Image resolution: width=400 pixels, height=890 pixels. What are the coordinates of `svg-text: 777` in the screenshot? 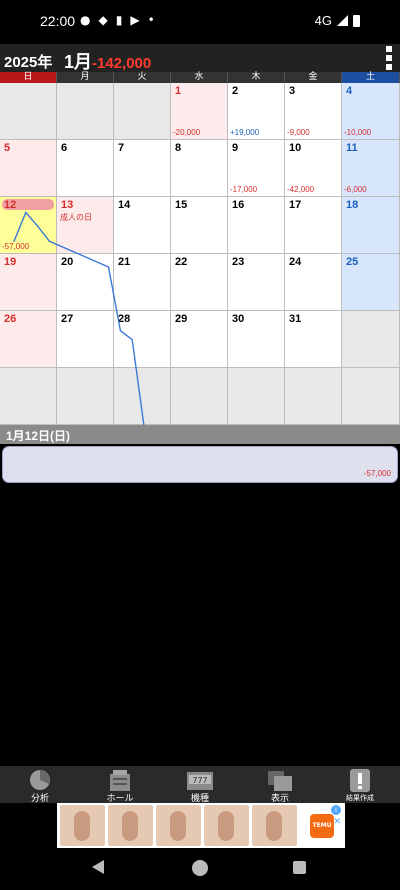 It's located at (199, 780).